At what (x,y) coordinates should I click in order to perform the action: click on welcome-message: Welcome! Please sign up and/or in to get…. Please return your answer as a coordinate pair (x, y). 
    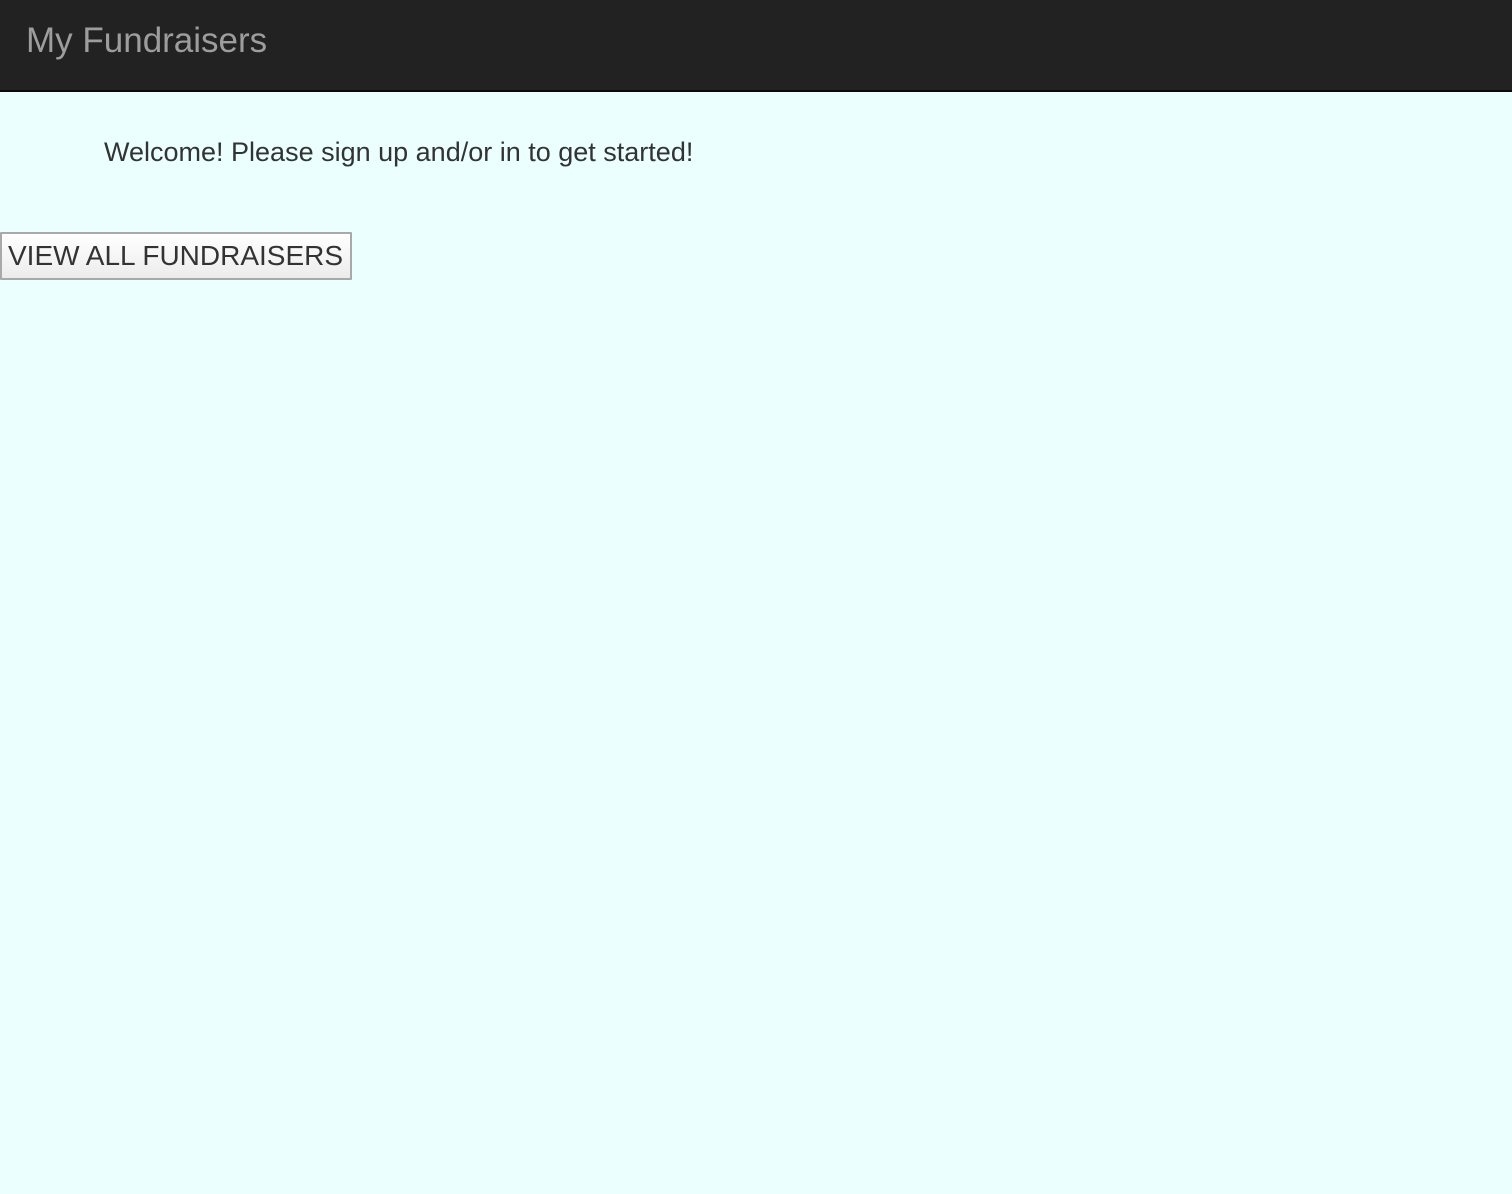
    Looking at the image, I should click on (399, 152).